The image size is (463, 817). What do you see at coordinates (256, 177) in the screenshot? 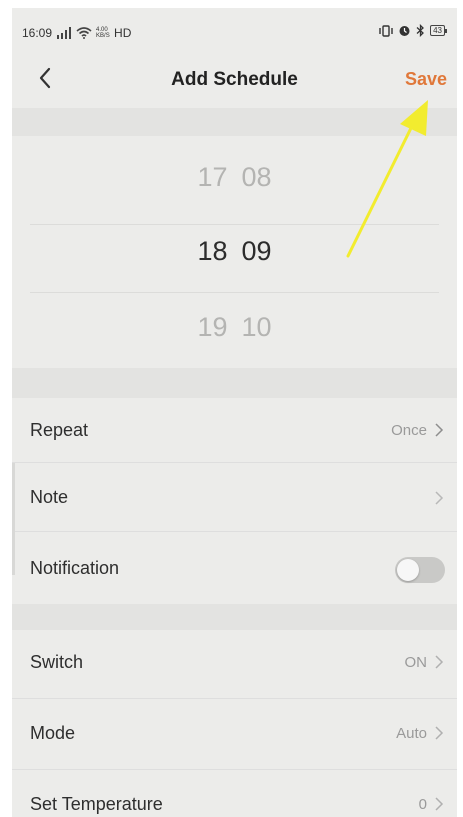
I see `picker-minute: 08` at bounding box center [256, 177].